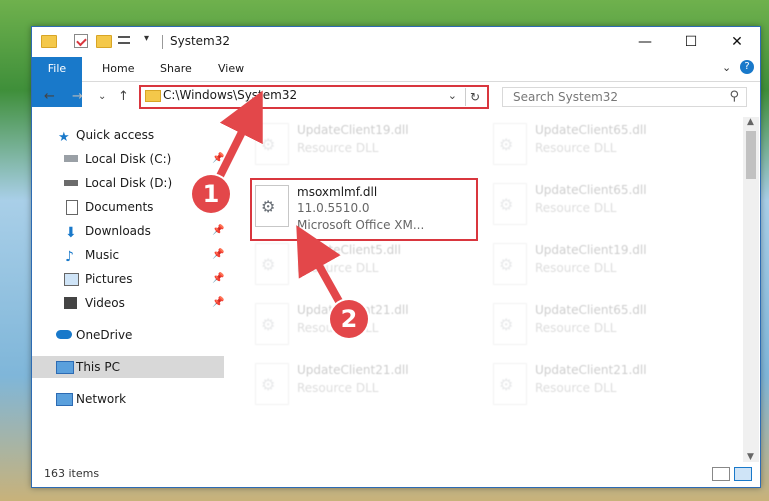 Image resolution: width=769 pixels, height=501 pixels. Describe the element at coordinates (211, 194) in the screenshot. I see `step-badge-1: 1` at that location.